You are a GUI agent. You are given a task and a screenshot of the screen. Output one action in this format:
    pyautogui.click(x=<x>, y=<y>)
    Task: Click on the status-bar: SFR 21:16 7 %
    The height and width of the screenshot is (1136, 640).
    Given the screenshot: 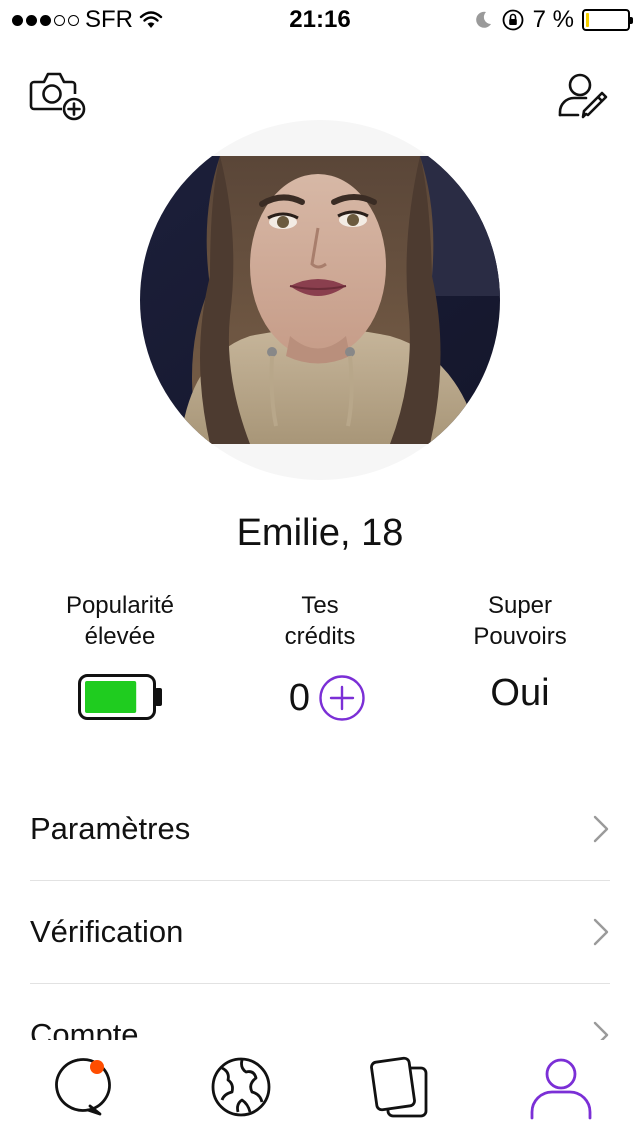 What is the action you would take?
    pyautogui.click(x=320, y=20)
    